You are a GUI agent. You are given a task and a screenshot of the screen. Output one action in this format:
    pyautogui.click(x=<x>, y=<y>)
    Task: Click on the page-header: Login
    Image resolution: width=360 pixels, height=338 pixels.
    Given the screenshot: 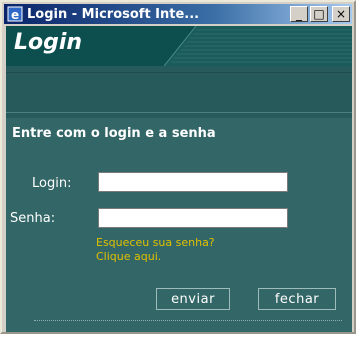 What is the action you would take?
    pyautogui.click(x=179, y=46)
    